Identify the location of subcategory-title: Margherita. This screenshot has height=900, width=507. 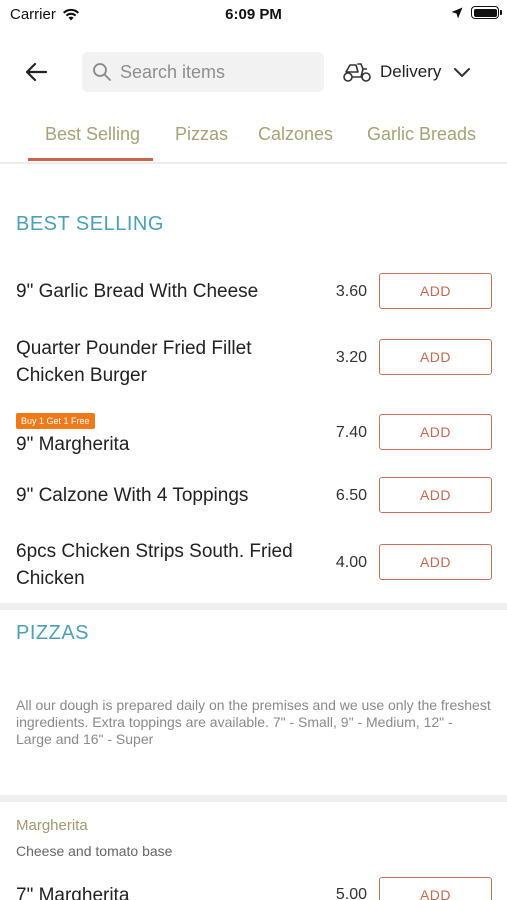
(52, 825).